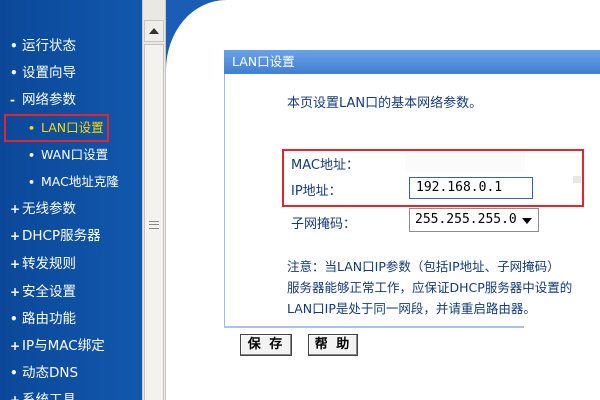 Image resolution: width=600 pixels, height=400 pixels. I want to click on nav-item-mac-clone: • MAC地址克隆, so click(73, 182).